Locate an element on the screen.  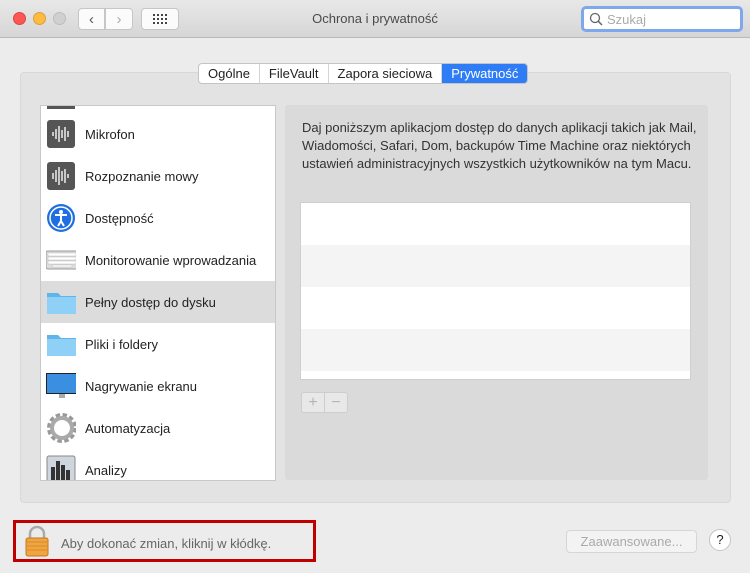
list-item-label: Analizy is located at coordinates (106, 470).